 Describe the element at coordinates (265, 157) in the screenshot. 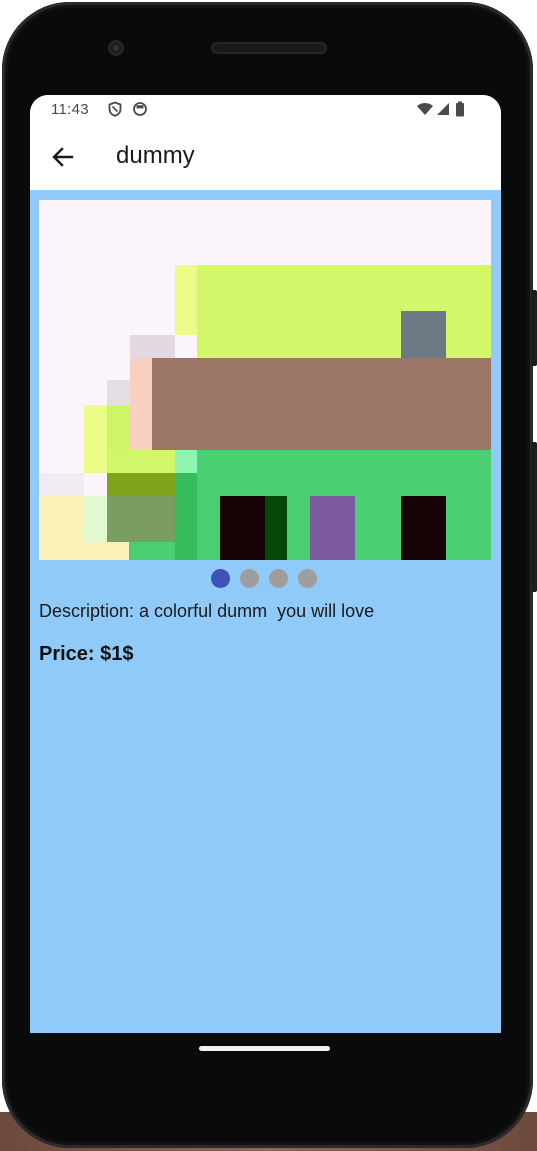

I see `app-bar: dummy` at that location.